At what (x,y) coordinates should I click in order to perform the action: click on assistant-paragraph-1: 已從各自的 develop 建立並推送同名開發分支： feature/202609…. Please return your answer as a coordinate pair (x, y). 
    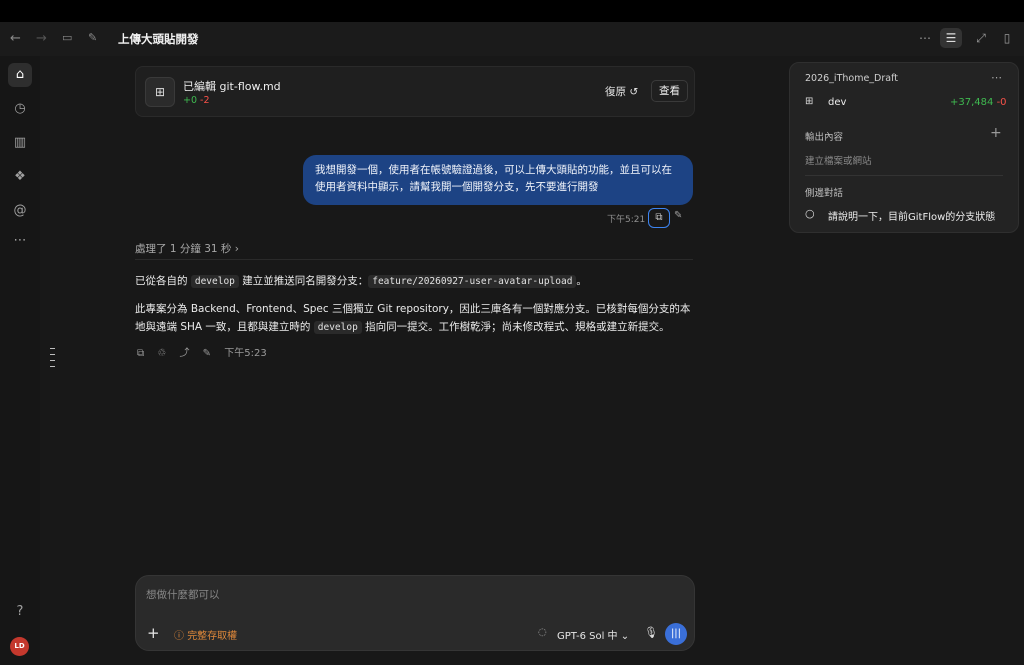
    Looking at the image, I should click on (361, 280).